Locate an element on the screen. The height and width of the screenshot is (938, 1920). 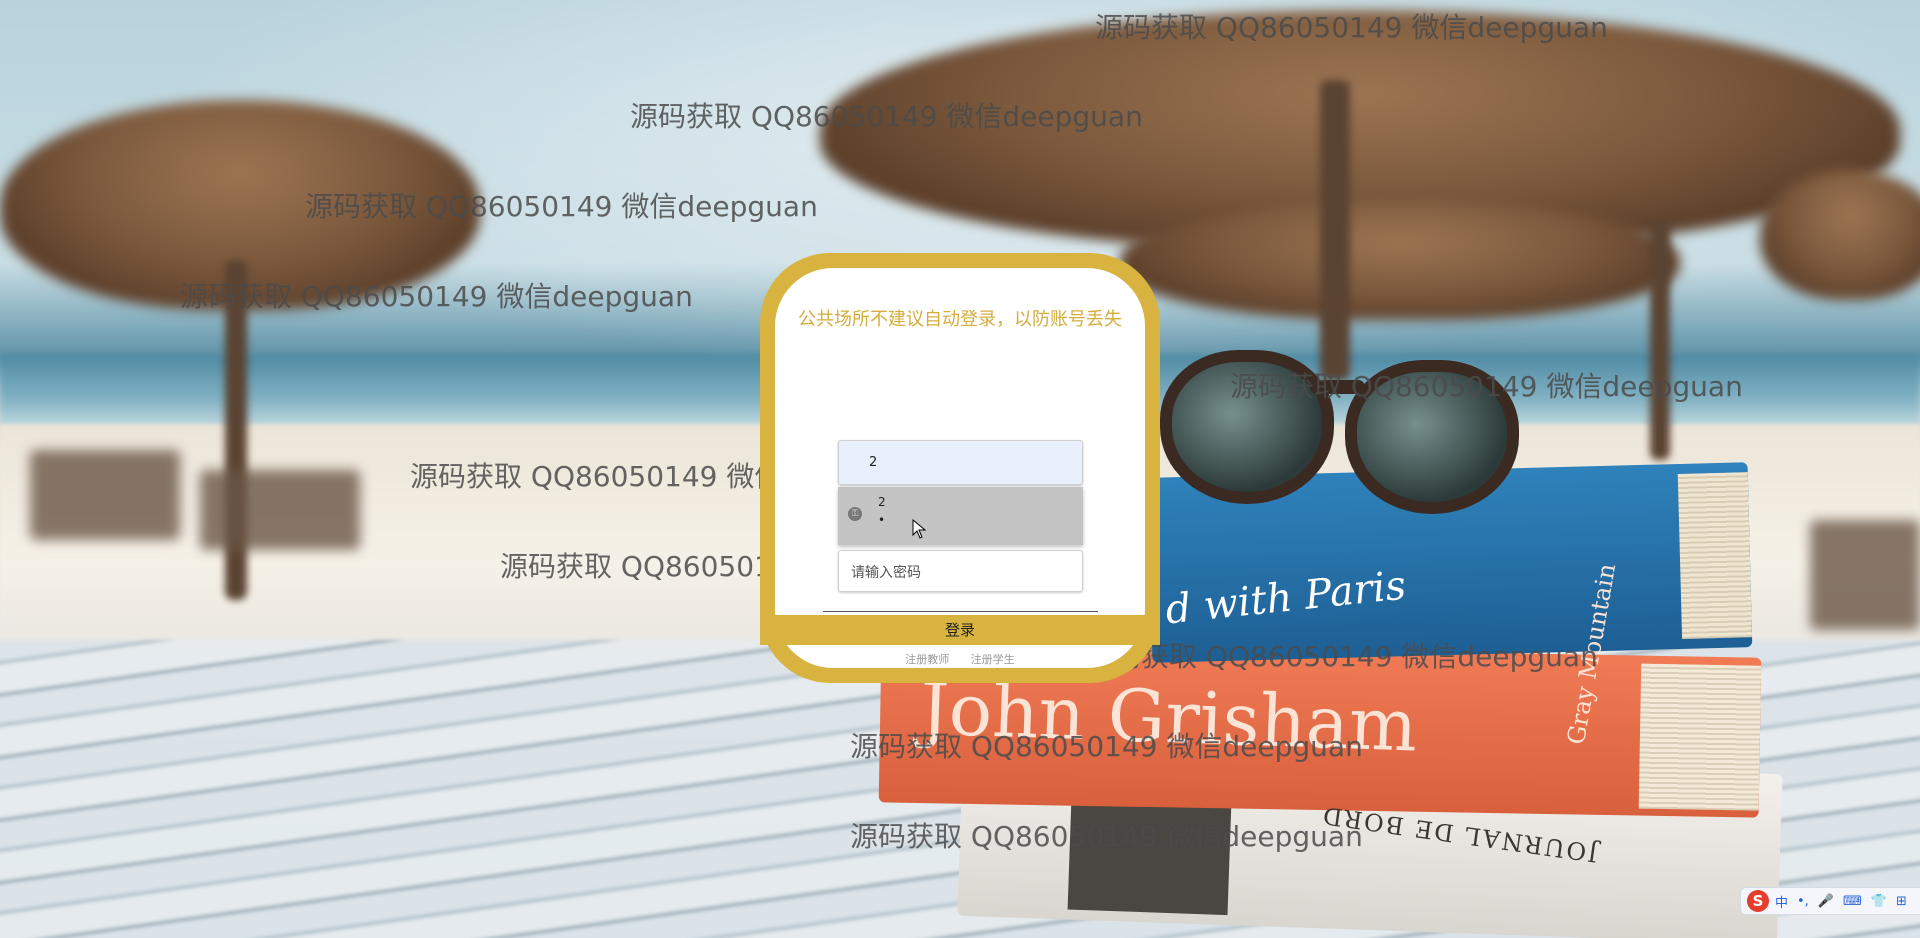
autofill-password: • is located at coordinates (882, 520).